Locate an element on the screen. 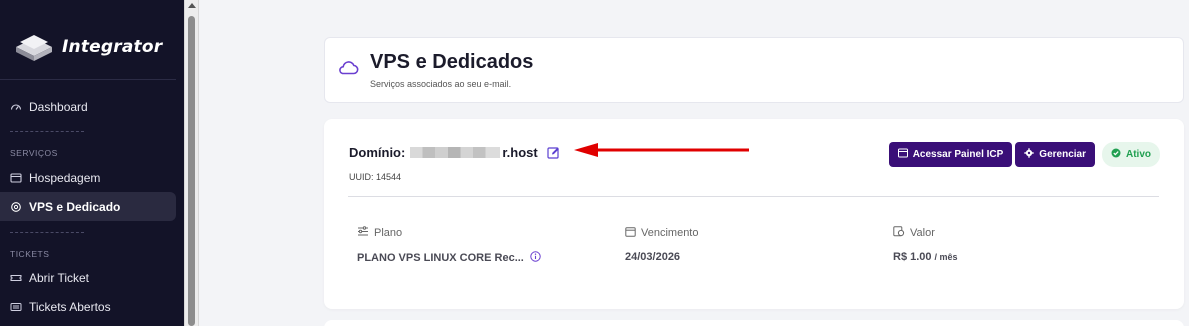 Image resolution: width=1189 pixels, height=326 pixels. check-circle-icon is located at coordinates (1116, 154).